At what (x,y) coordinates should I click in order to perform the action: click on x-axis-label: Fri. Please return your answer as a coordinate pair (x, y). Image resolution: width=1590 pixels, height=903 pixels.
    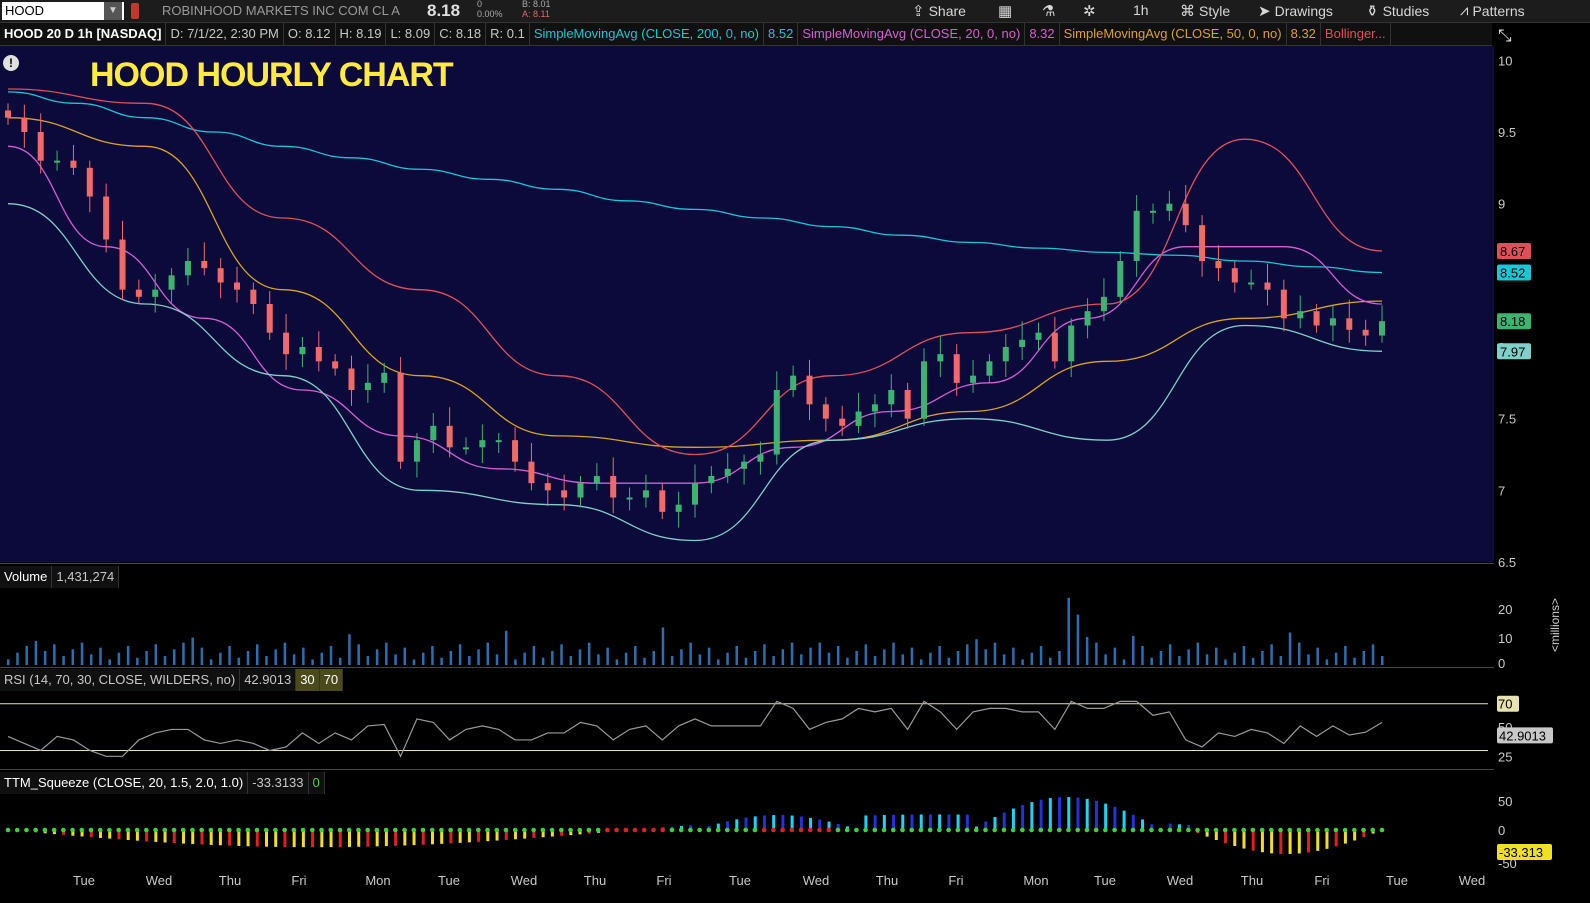
    Looking at the image, I should click on (1321, 880).